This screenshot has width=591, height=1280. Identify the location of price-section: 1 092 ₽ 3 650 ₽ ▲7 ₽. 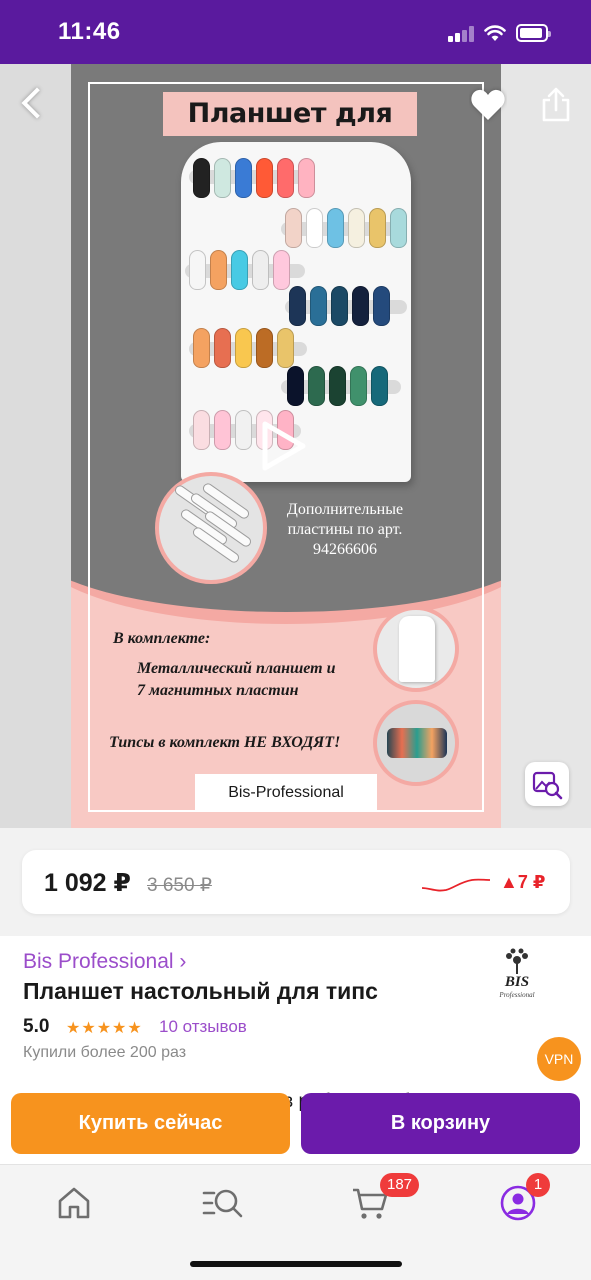
(295, 882).